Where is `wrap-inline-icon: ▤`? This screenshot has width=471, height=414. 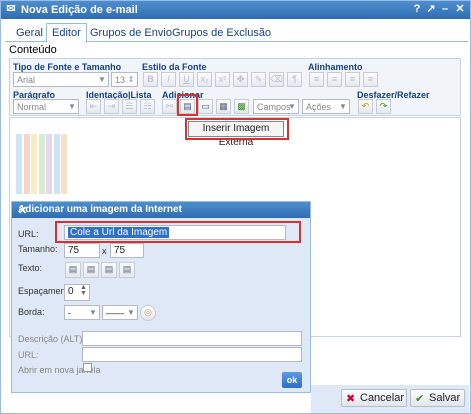
wrap-inline-icon: ▤ is located at coordinates (73, 270).